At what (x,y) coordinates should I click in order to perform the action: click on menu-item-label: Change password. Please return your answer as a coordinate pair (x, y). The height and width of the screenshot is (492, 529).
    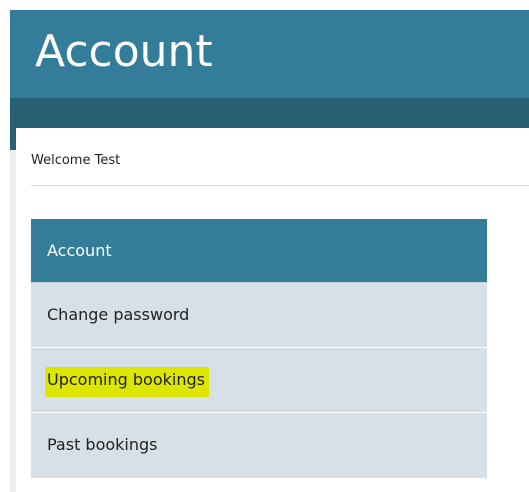
    Looking at the image, I should click on (118, 315).